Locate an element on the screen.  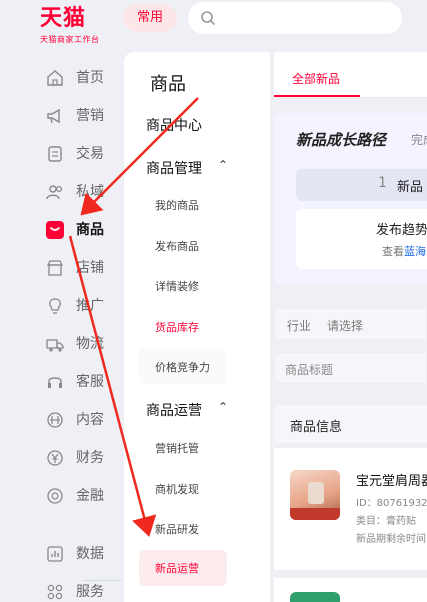
frequent-button: 常用 is located at coordinates (150, 18).